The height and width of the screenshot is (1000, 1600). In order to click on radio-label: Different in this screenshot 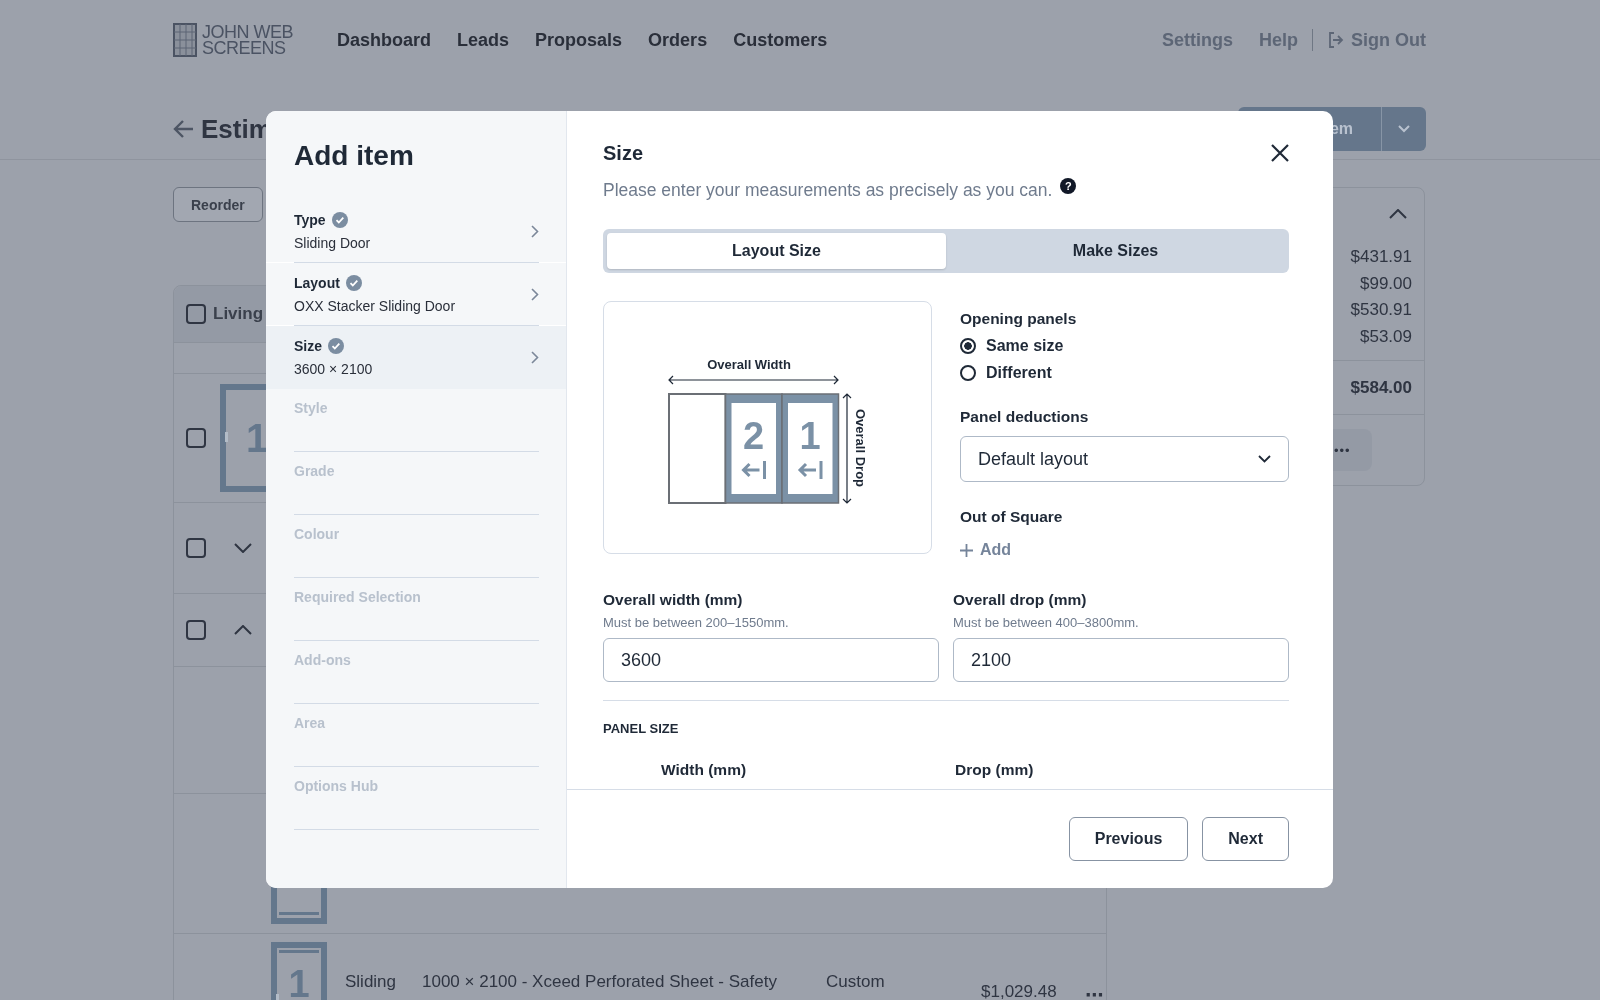, I will do `click(1019, 373)`.